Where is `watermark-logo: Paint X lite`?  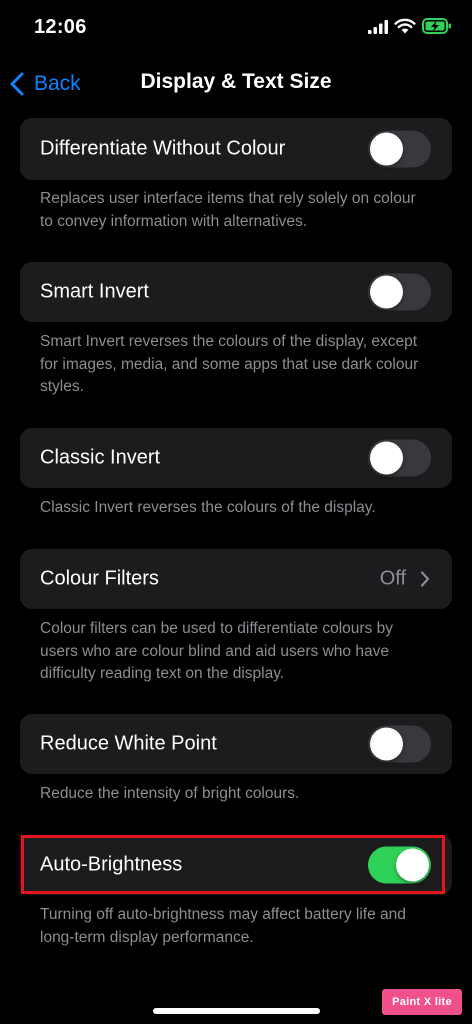 watermark-logo: Paint X lite is located at coordinates (422, 1002).